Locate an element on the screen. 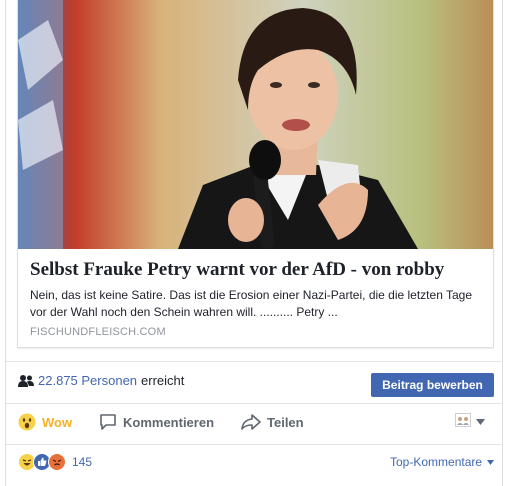 This screenshot has width=508, height=486. reach-count: 22.875 Personen is located at coordinates (87, 380).